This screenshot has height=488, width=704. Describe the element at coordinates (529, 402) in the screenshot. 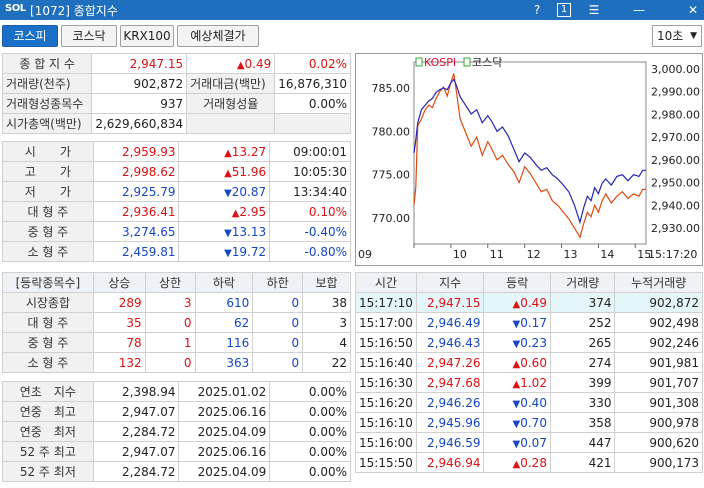

I see `tick-row: 15:16:202,946.260.40330901,308` at that location.